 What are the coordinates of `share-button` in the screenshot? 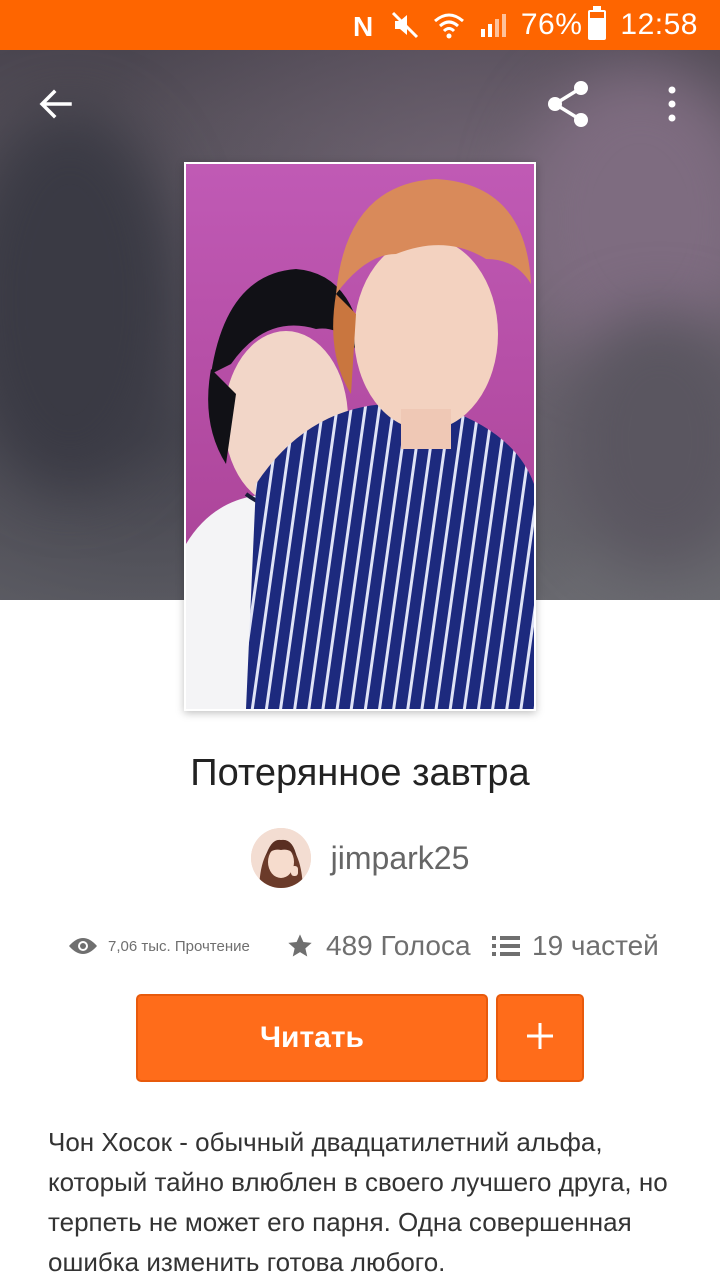 It's located at (568, 106).